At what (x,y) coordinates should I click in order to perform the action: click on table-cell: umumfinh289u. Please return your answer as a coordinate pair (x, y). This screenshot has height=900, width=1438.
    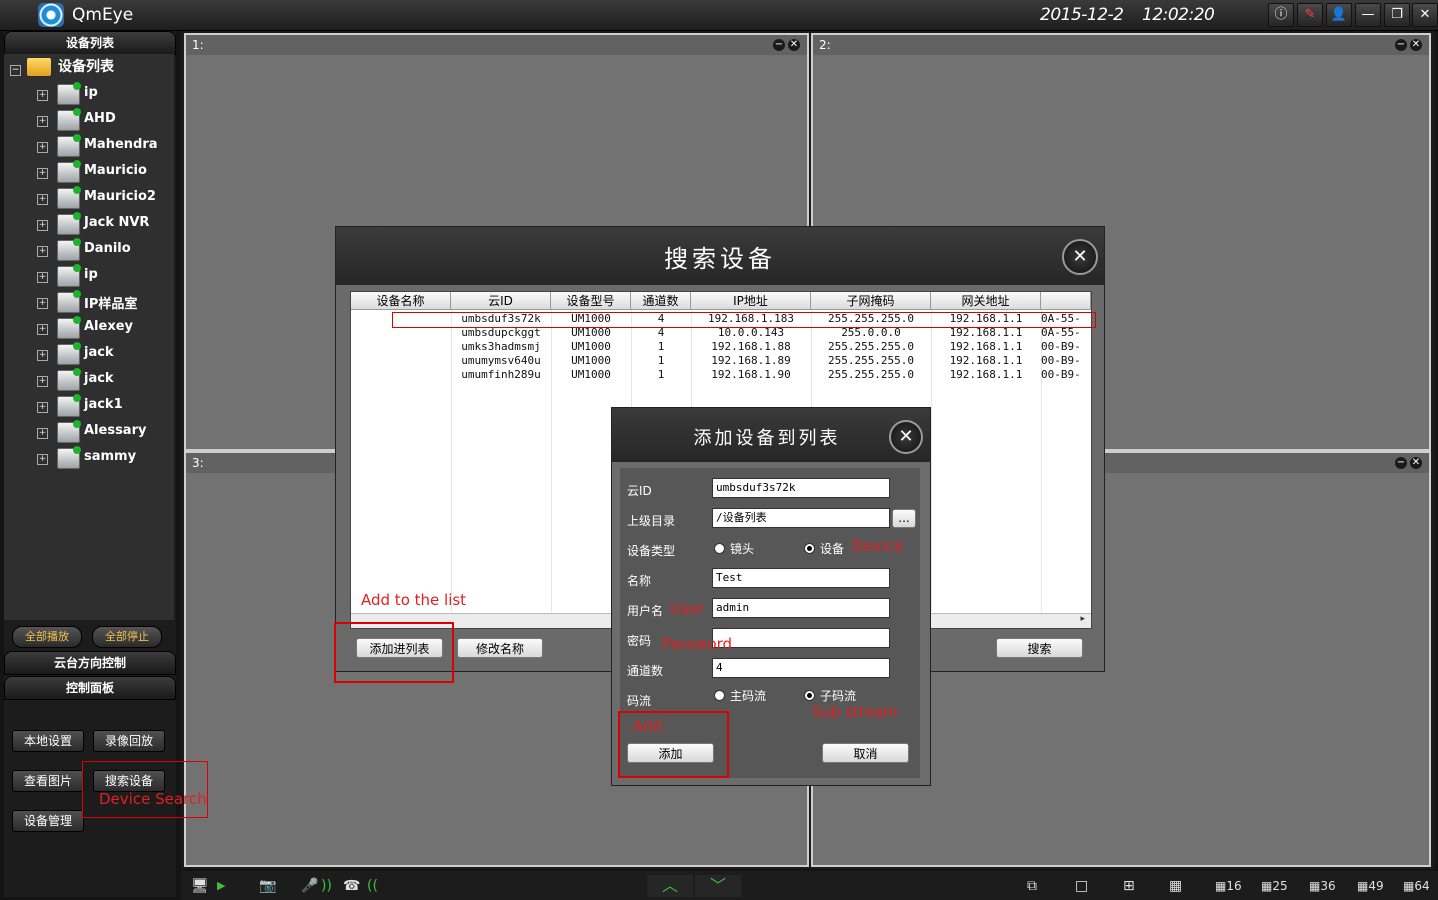
    Looking at the image, I should click on (501, 375).